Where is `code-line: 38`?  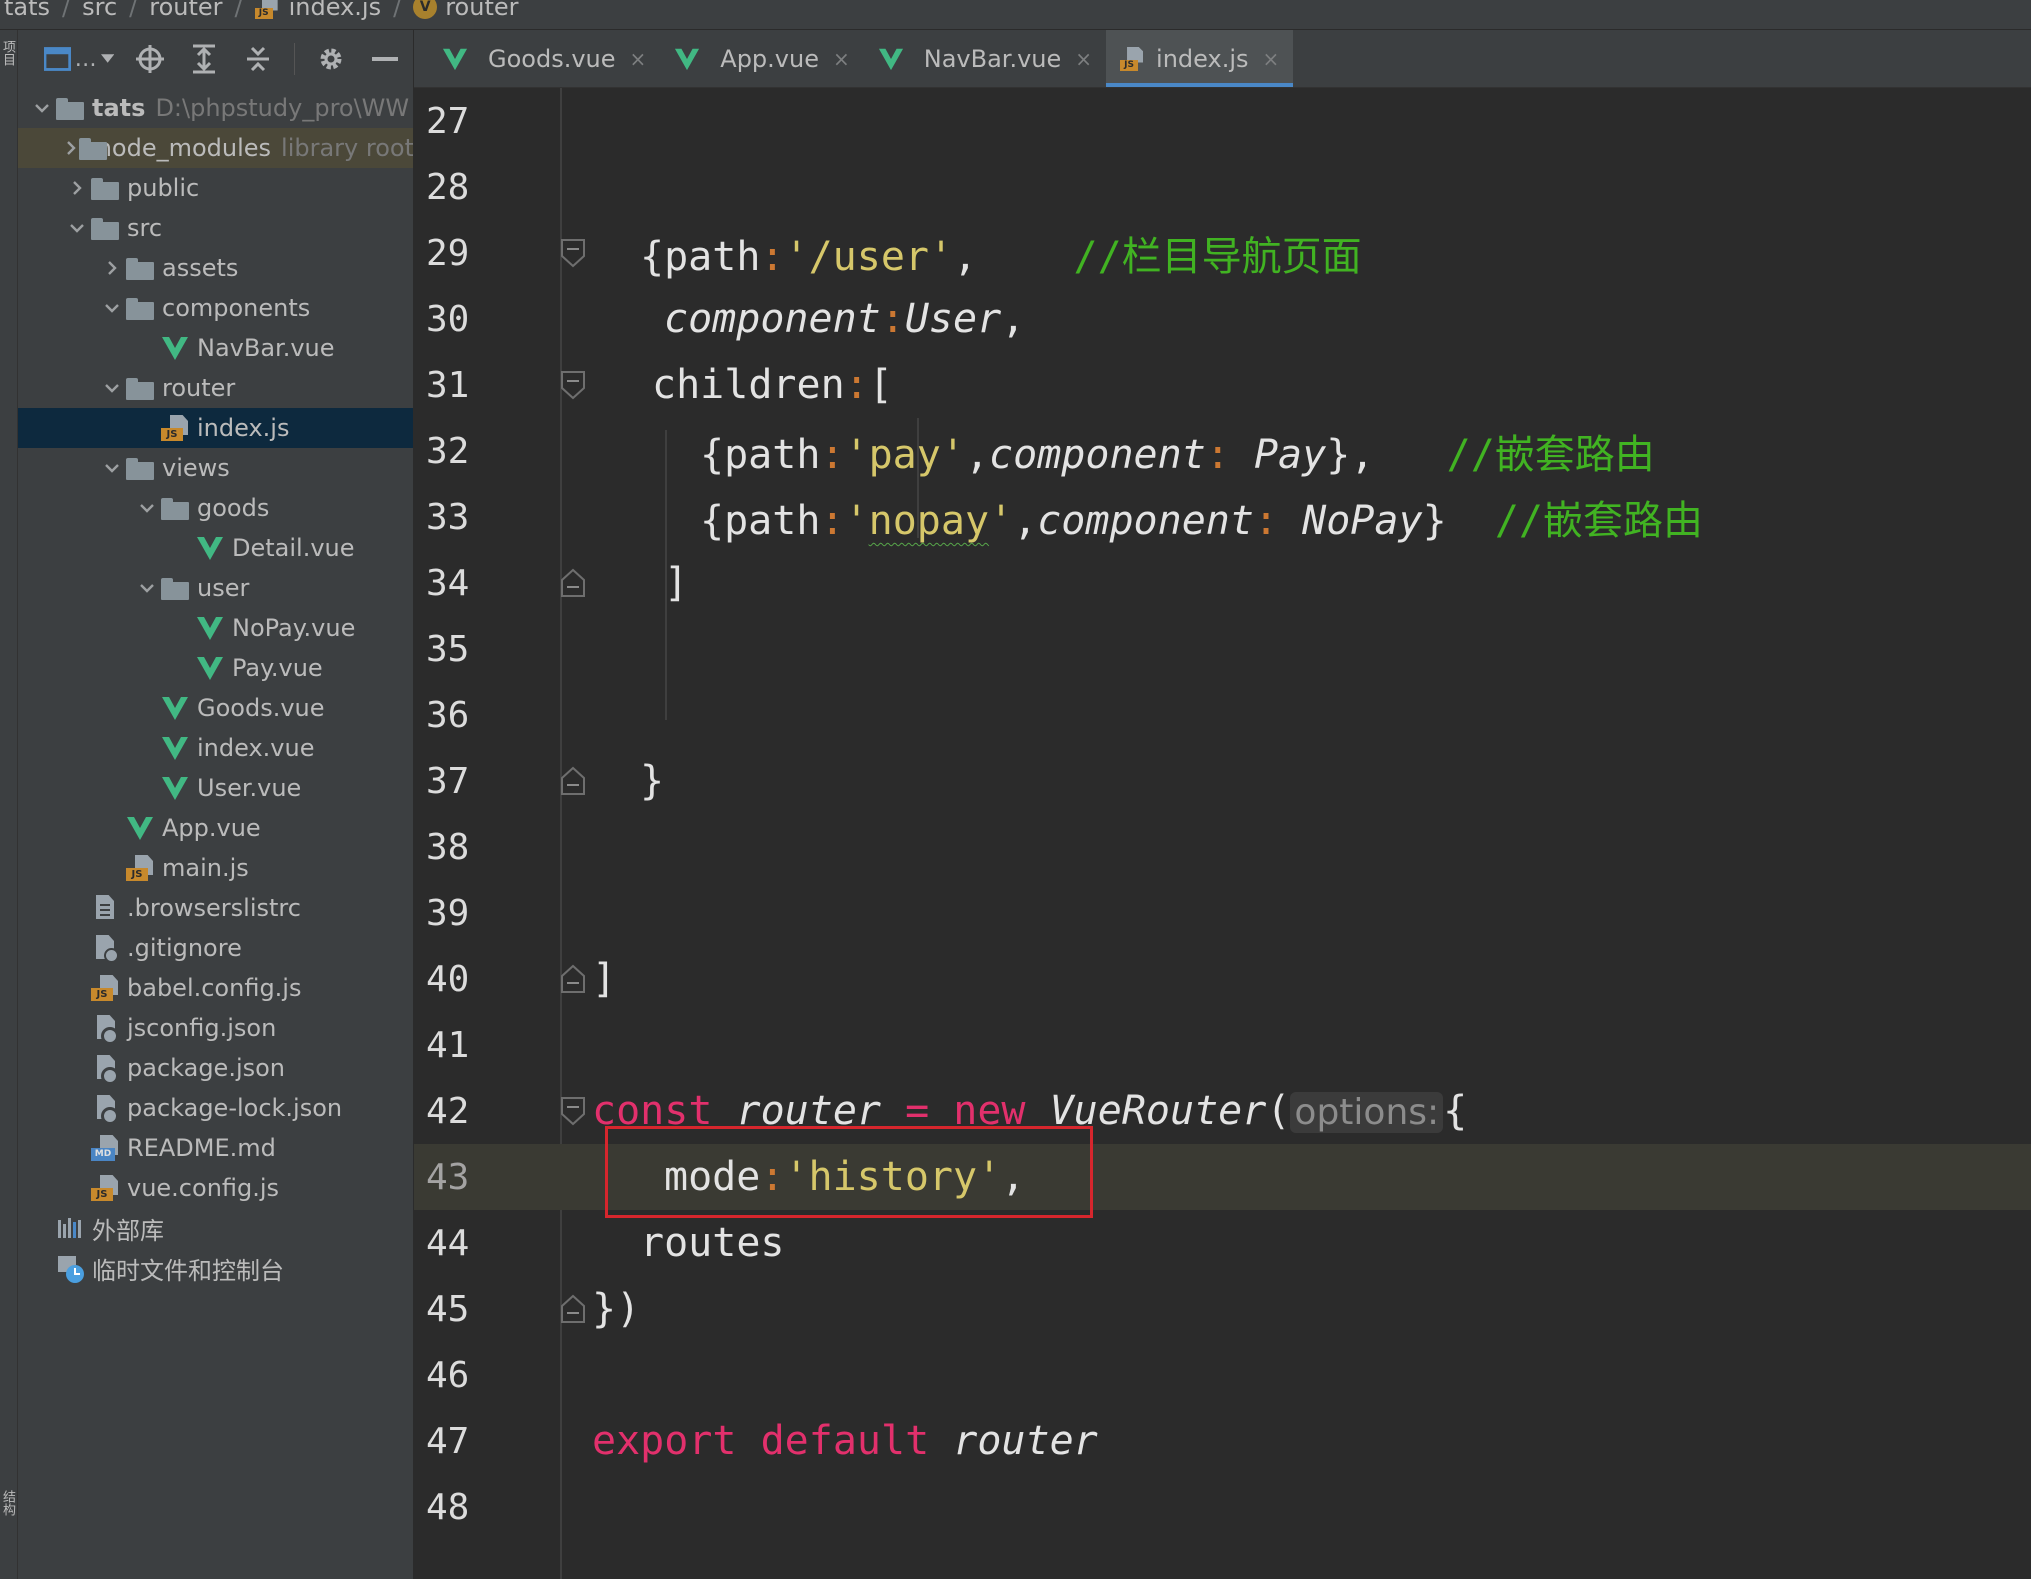
code-line: 38 is located at coordinates (1222, 847).